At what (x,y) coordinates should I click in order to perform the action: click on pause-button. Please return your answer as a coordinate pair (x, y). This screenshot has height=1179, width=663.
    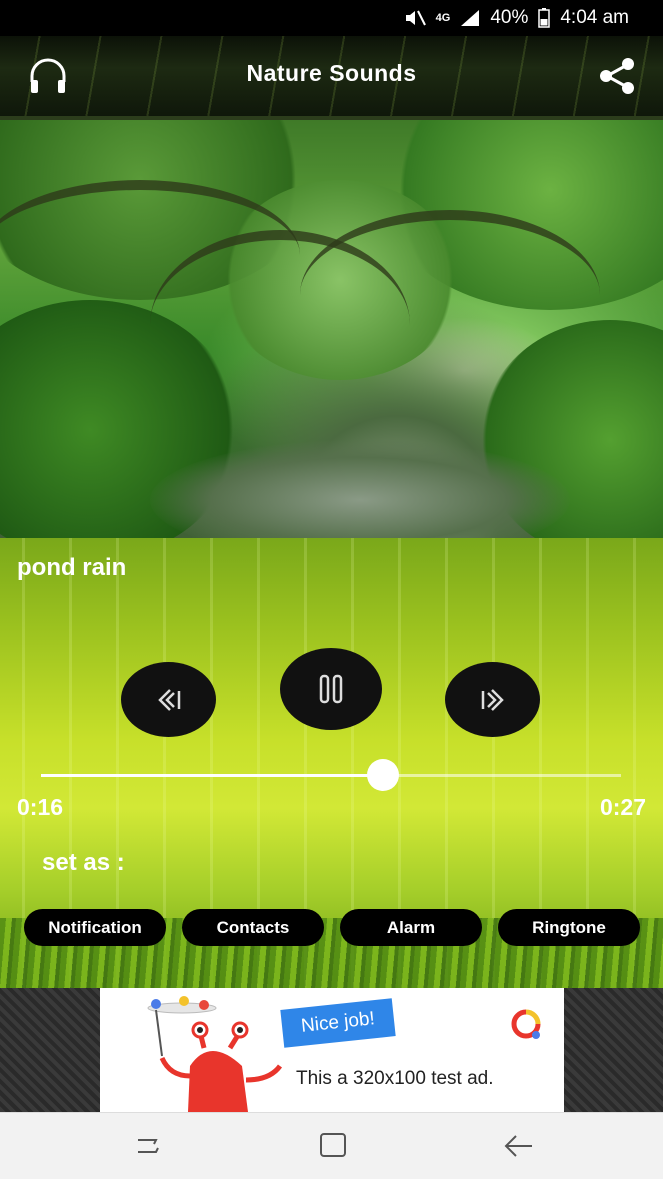
    Looking at the image, I should click on (331, 689).